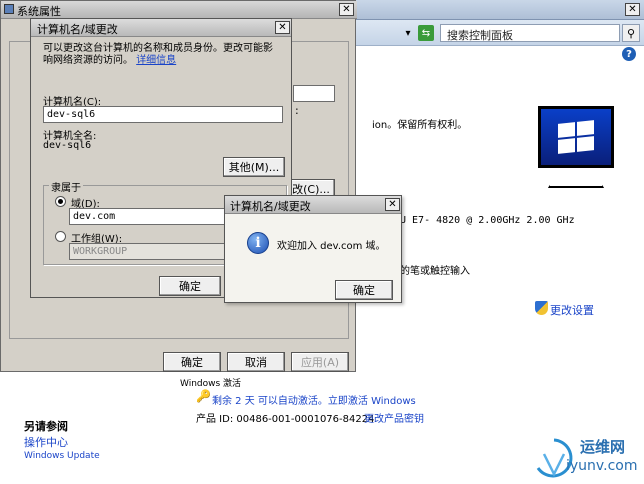 The height and width of the screenshot is (484, 644). I want to click on activate-windows-link: 剩余 2 天 可以自动激活。立即激活 Windows, so click(314, 399).